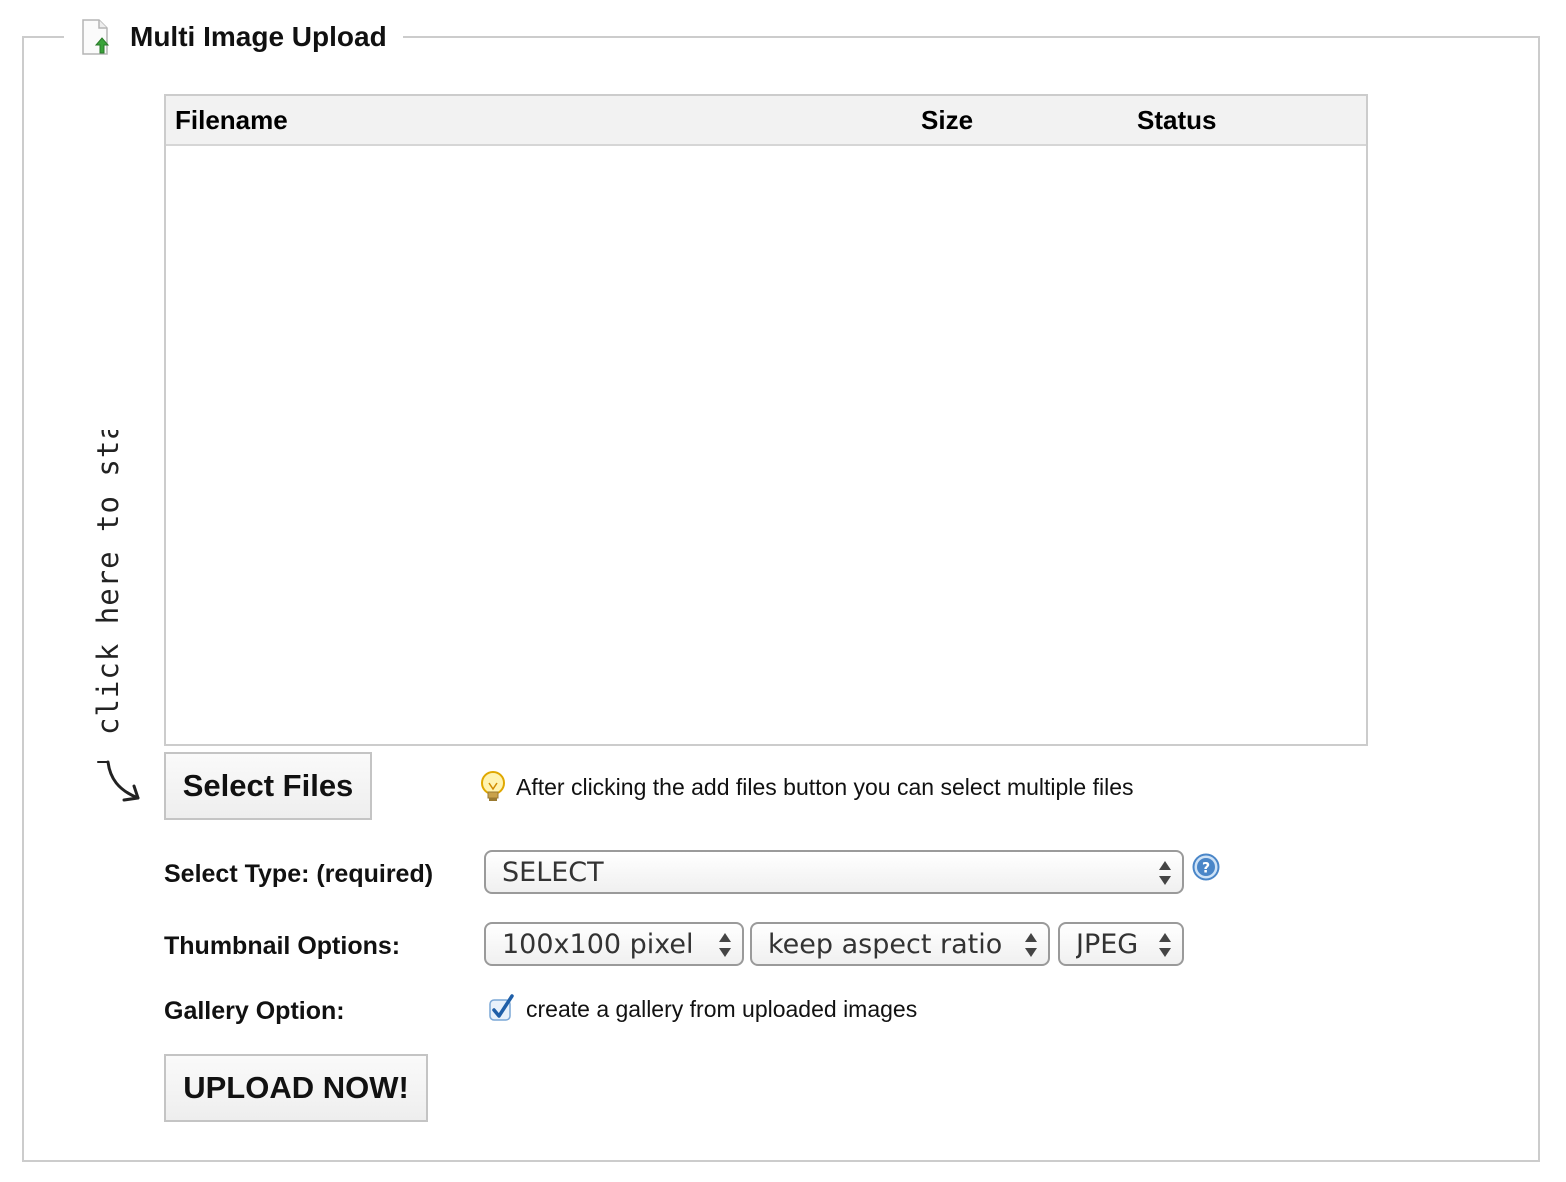 This screenshot has width=1566, height=1182. I want to click on thumbnail-size-value: 100x100 pixel, so click(598, 944).